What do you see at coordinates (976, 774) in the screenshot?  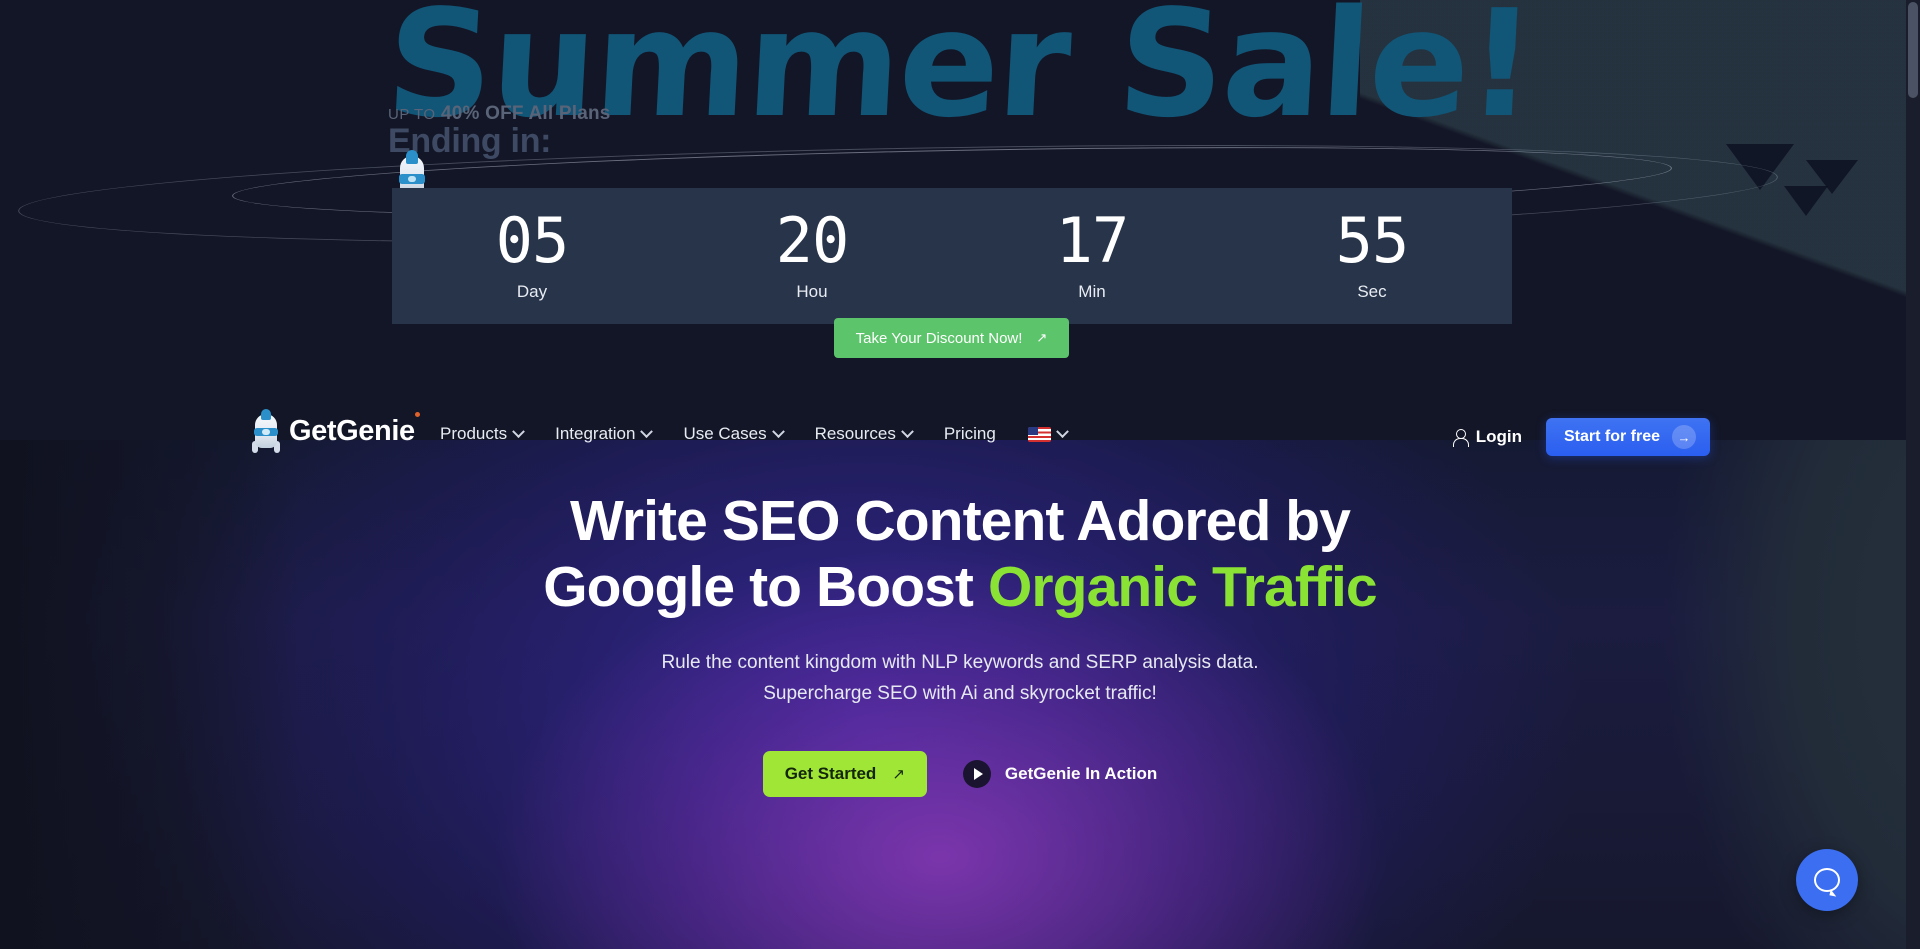 I see `play-icon` at bounding box center [976, 774].